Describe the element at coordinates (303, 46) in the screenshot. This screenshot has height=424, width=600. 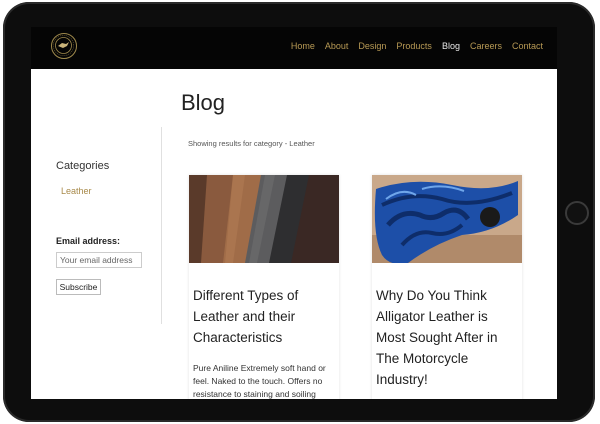
I see `nav-item-home: Home` at that location.